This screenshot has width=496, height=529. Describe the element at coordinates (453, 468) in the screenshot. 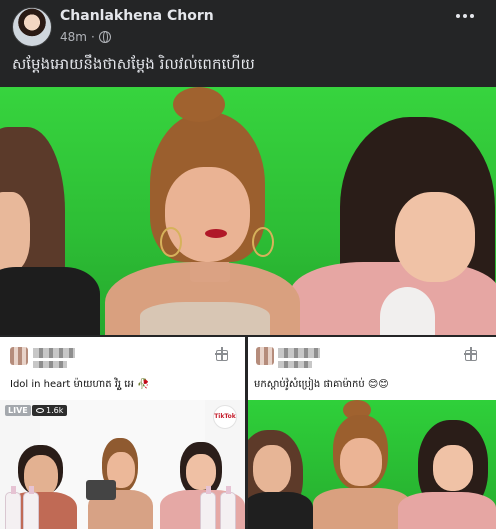

I see `thumb-right-face` at that location.